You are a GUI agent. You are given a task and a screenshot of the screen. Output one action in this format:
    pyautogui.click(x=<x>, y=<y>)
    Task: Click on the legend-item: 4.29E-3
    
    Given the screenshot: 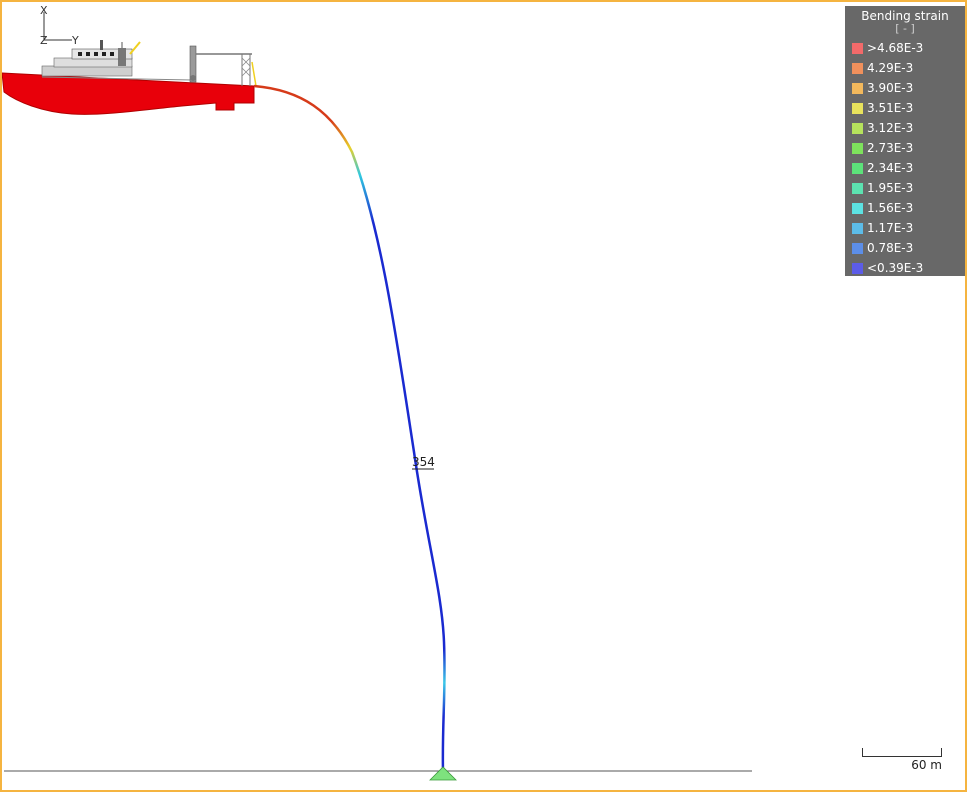 What is the action you would take?
    pyautogui.click(x=905, y=68)
    